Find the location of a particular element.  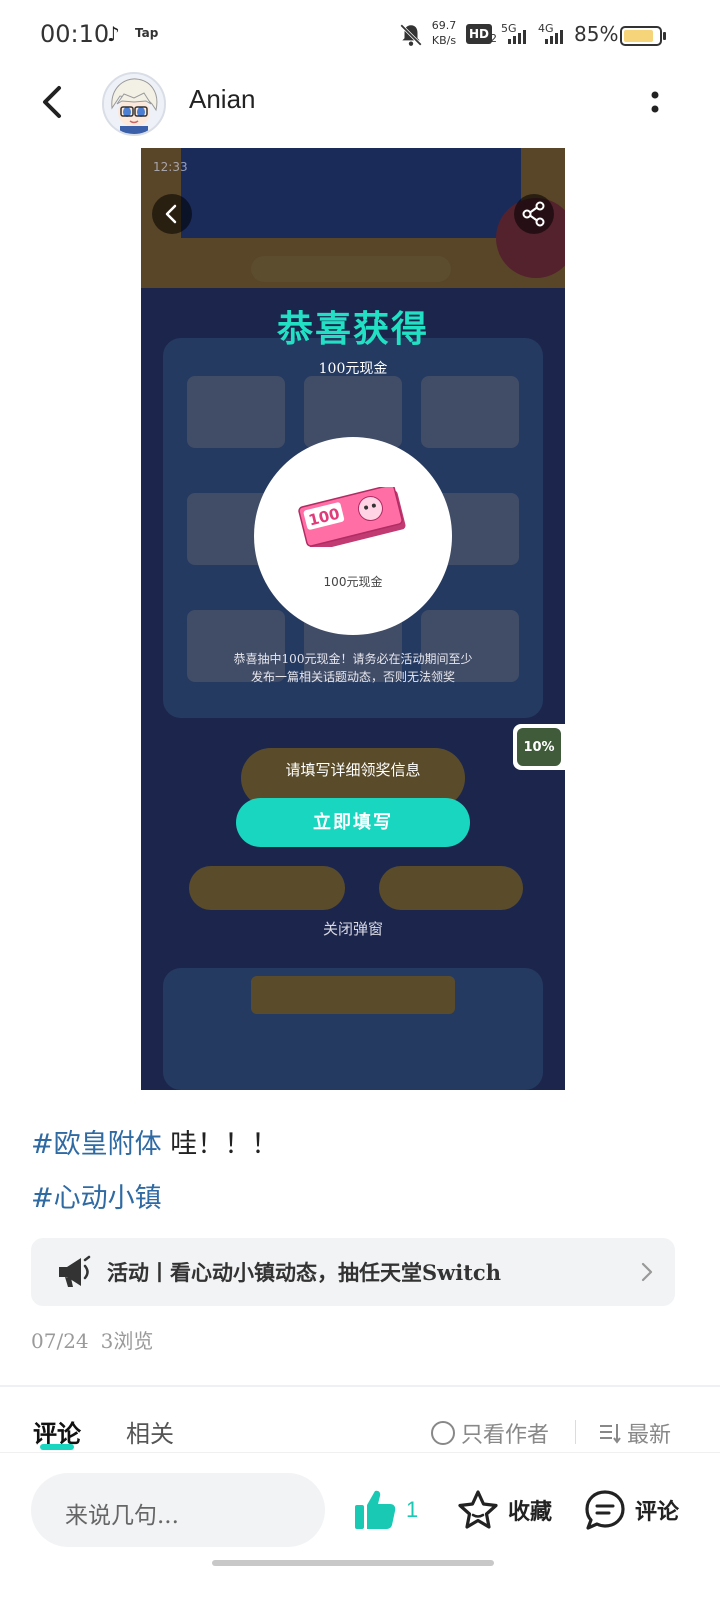

sort-latest-button: 最新 is located at coordinates (635, 1433).